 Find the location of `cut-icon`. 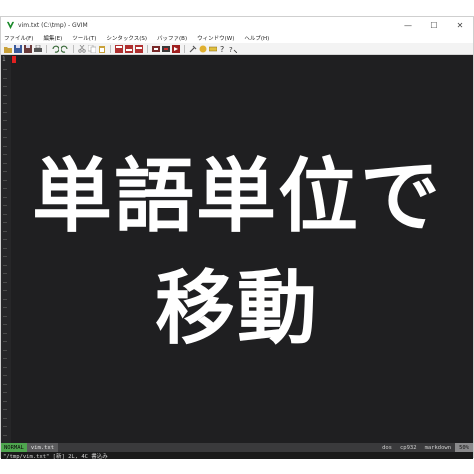

cut-icon is located at coordinates (81, 48).